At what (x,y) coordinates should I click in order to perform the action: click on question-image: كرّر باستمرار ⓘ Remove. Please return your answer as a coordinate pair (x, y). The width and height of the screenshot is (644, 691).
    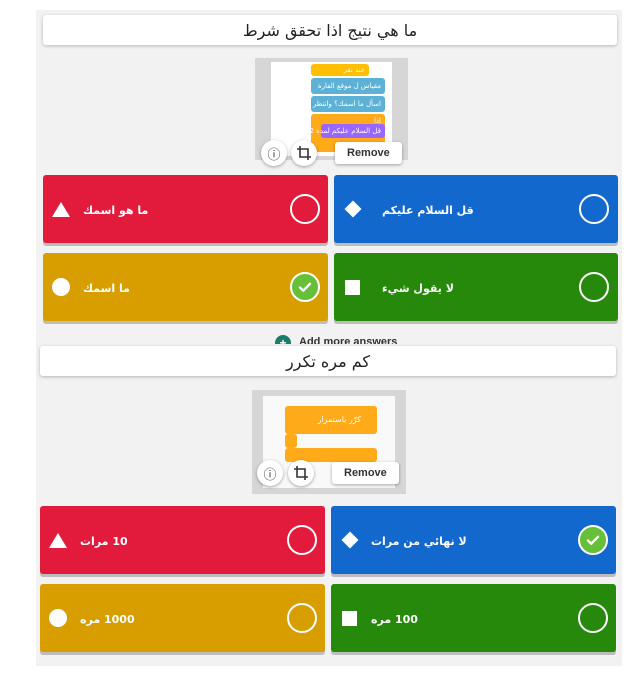
    Looking at the image, I should click on (329, 442).